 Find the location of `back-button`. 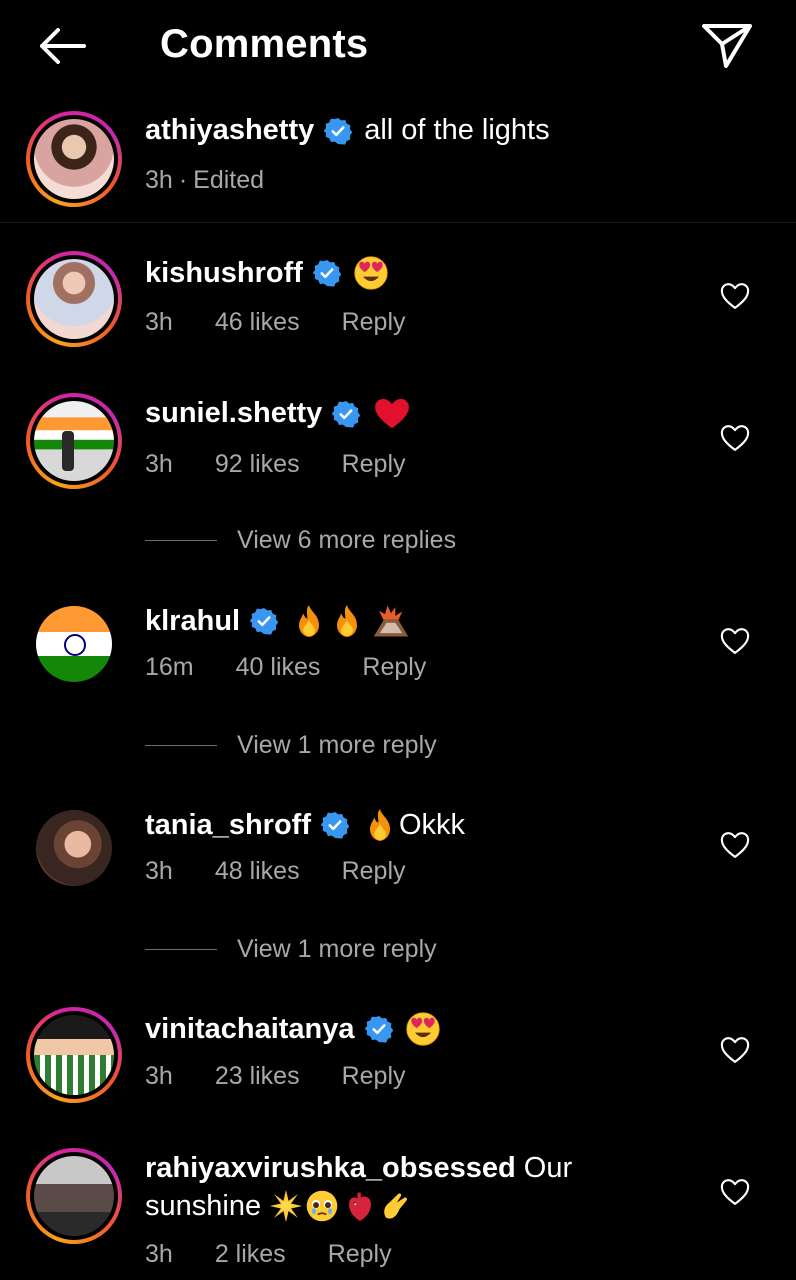

back-button is located at coordinates (62, 46).